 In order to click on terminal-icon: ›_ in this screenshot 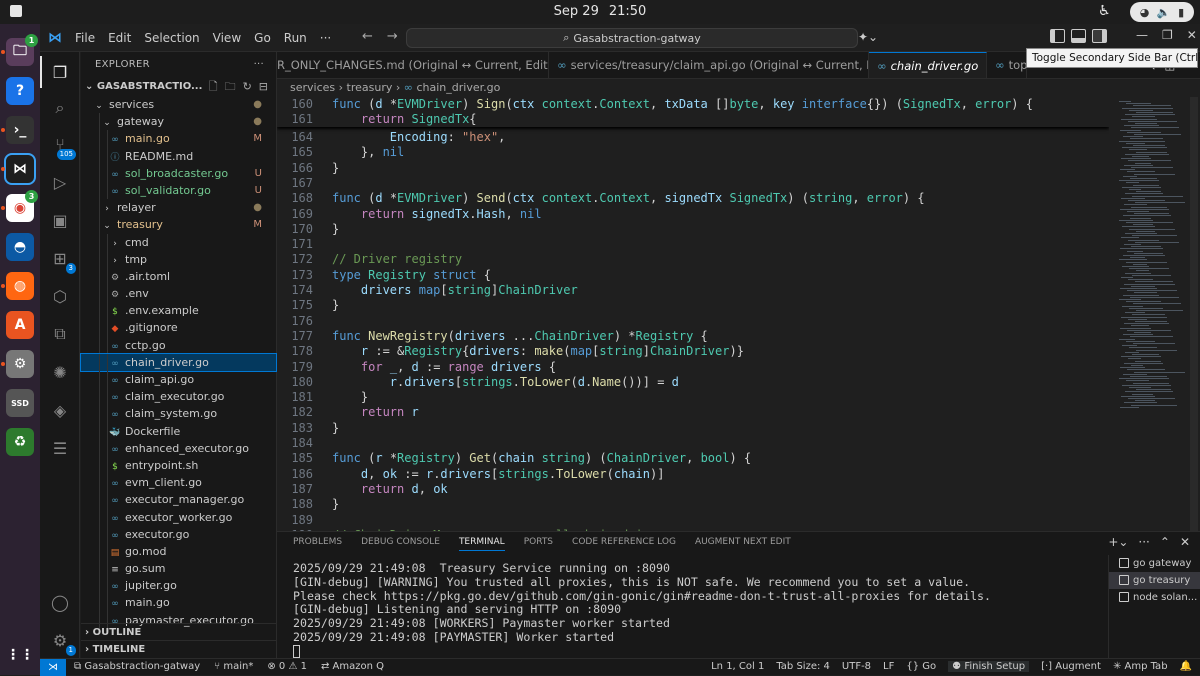, I will do `click(20, 130)`.